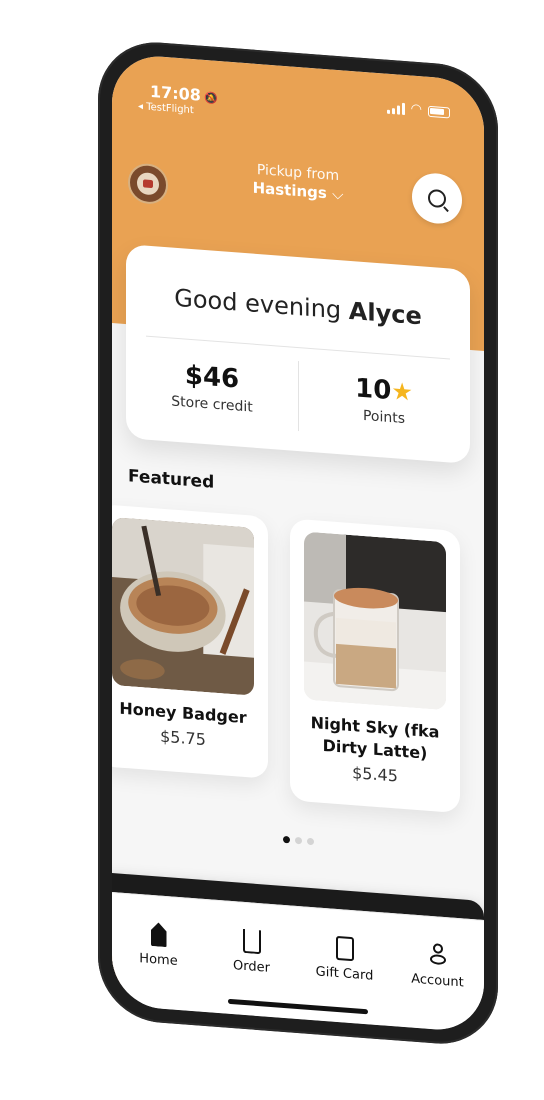 This screenshot has height=1100, width=544. Describe the element at coordinates (148, 183) in the screenshot. I see `cup-logo-icon` at that location.